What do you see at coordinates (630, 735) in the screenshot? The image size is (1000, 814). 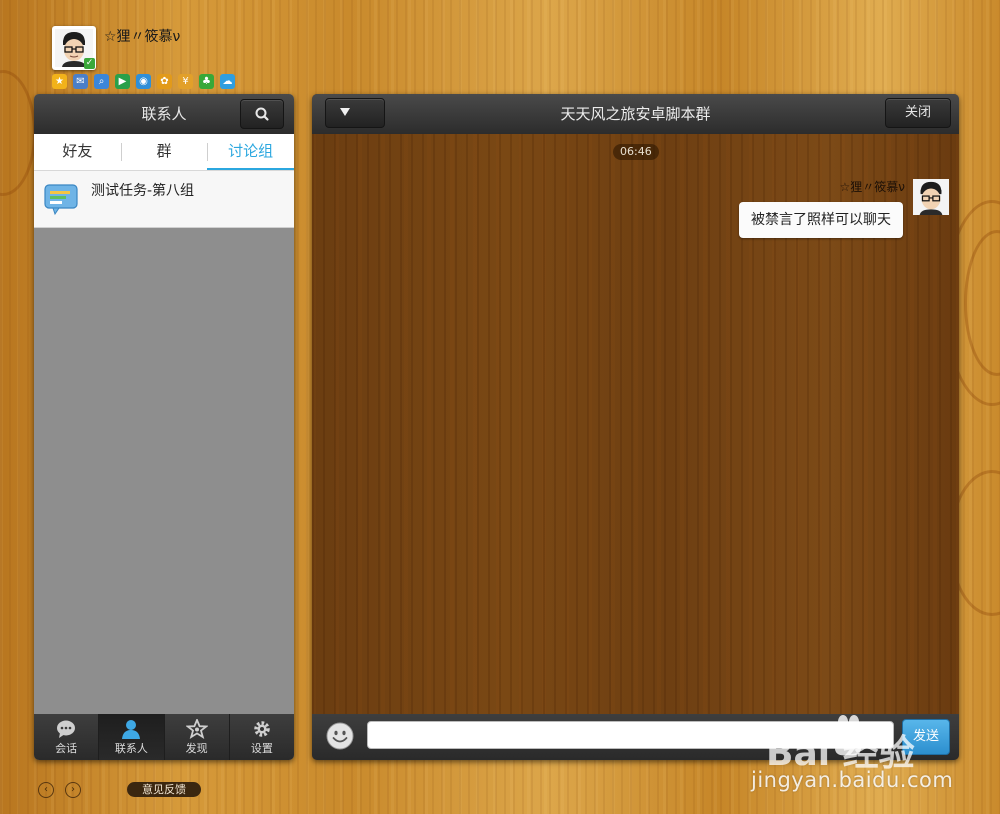 I see `message-input` at bounding box center [630, 735].